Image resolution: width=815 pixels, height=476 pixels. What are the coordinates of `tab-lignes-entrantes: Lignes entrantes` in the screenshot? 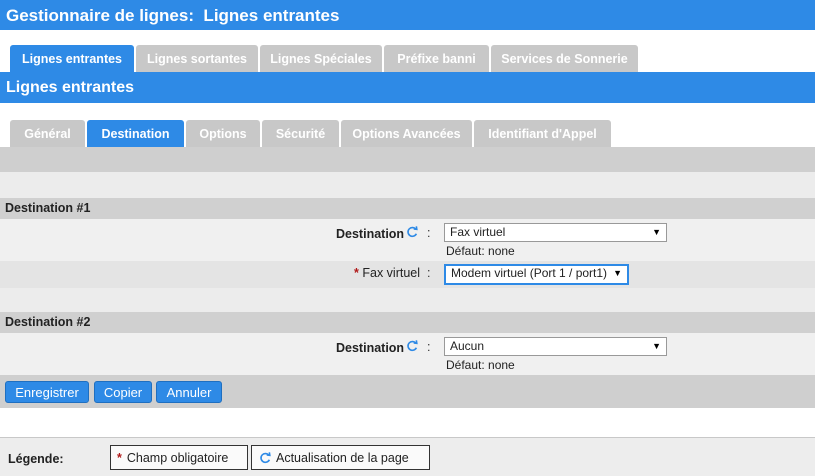 It's located at (72, 58).